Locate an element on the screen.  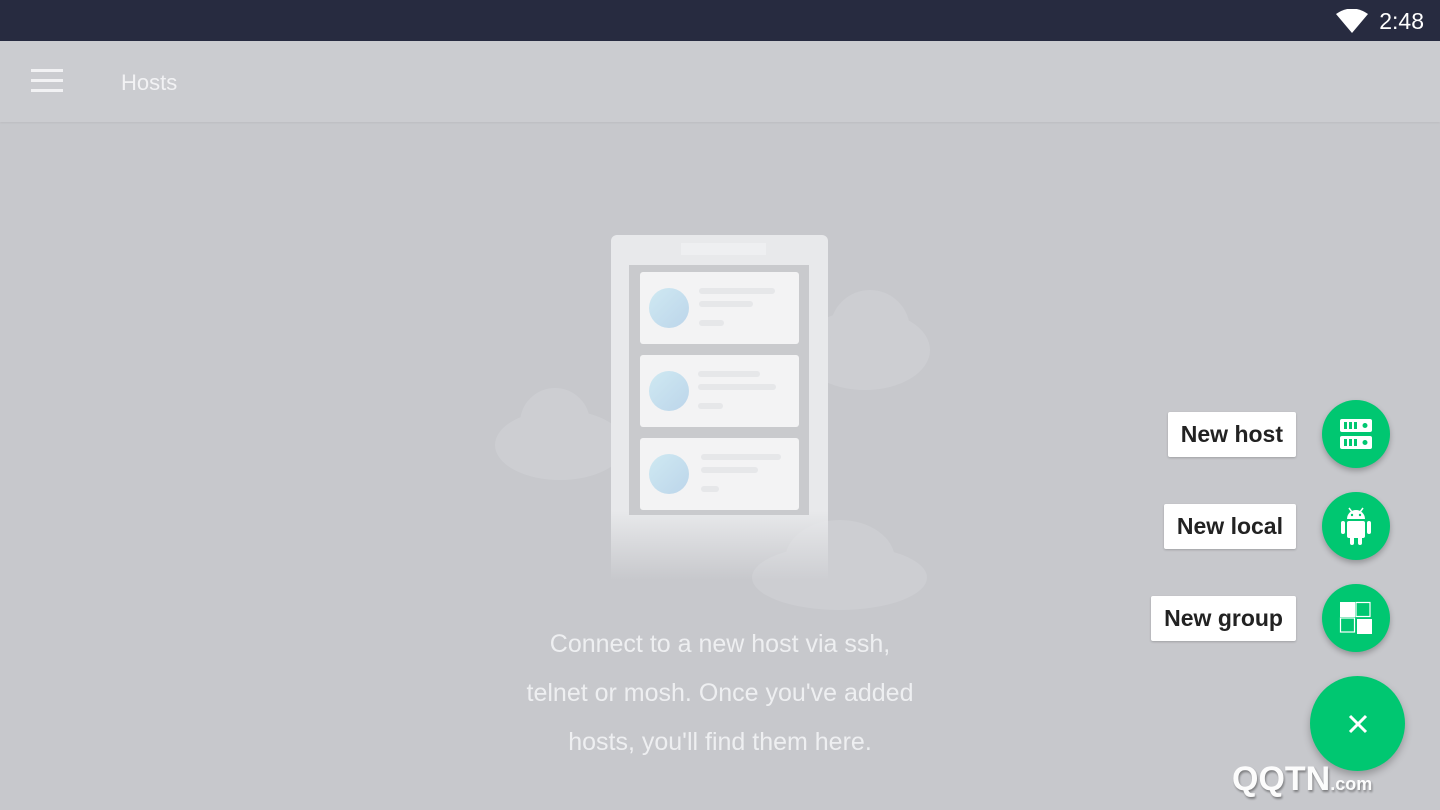
new-host-label: New host is located at coordinates (1231, 434).